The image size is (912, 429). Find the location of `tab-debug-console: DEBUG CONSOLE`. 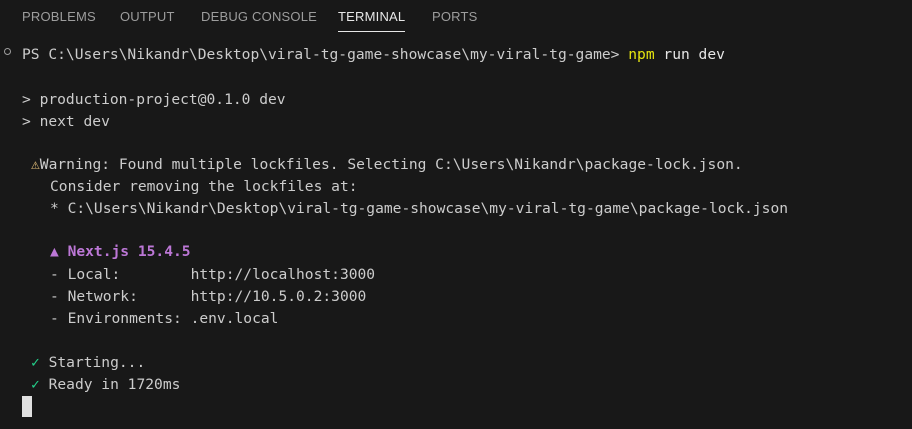

tab-debug-console: DEBUG CONSOLE is located at coordinates (259, 17).